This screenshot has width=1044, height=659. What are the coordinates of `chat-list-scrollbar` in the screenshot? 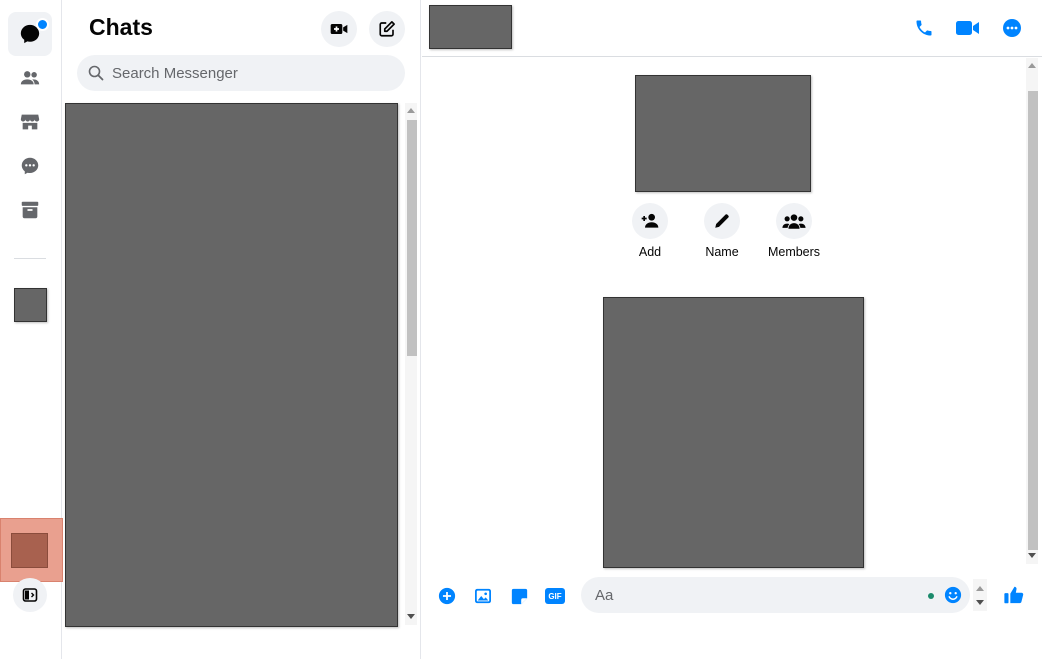 It's located at (411, 364).